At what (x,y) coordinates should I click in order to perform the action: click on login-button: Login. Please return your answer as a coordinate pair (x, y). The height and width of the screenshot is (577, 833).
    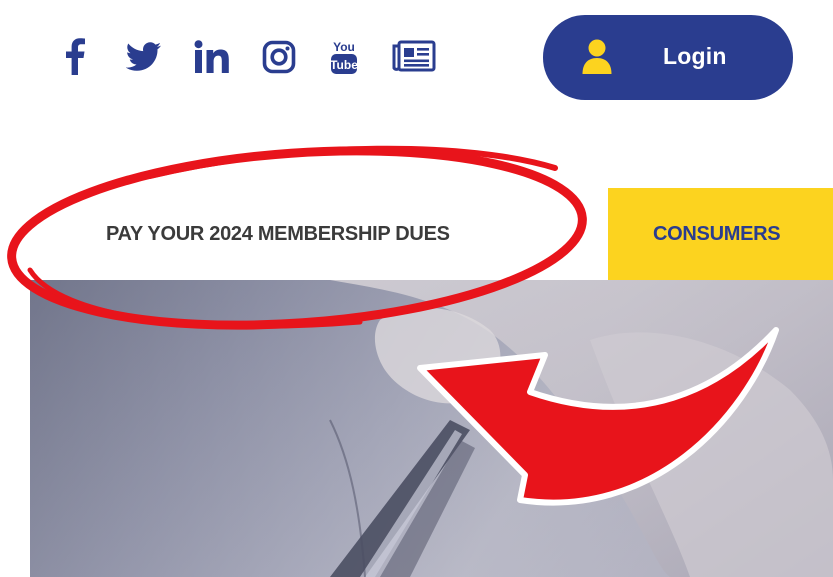
    Looking at the image, I should click on (668, 57).